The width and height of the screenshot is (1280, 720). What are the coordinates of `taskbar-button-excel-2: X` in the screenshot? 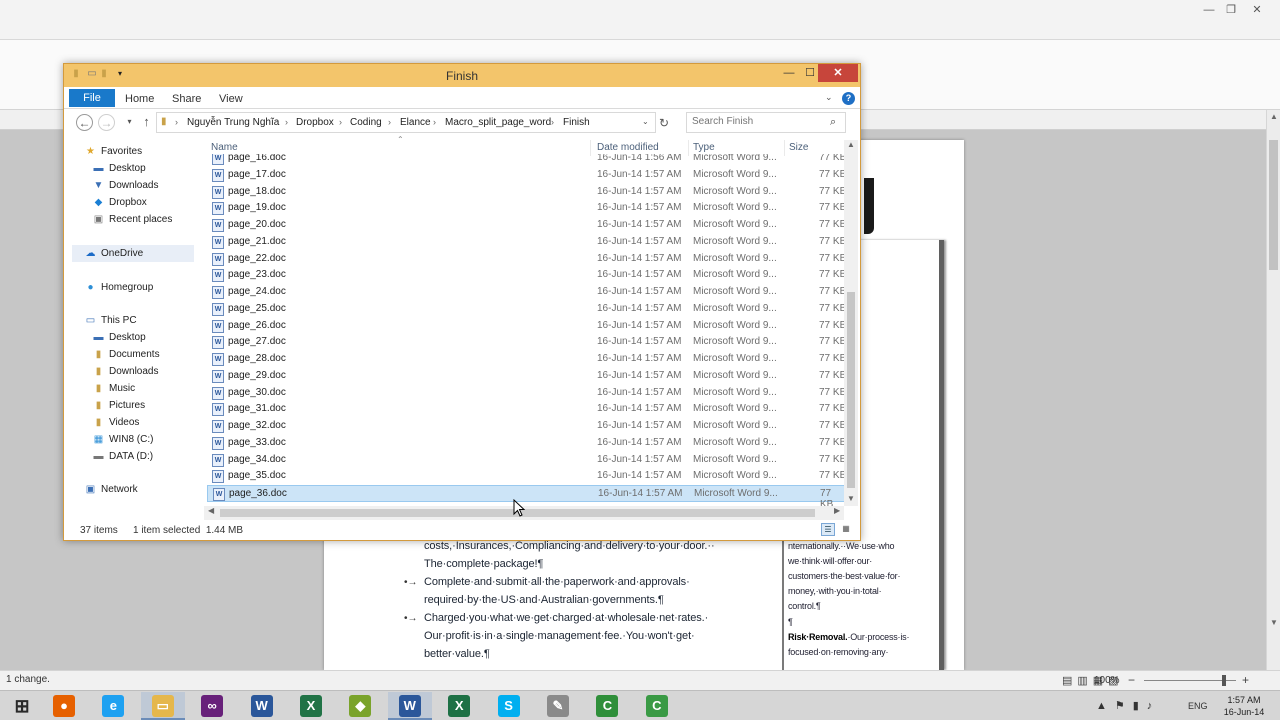 It's located at (459, 706).